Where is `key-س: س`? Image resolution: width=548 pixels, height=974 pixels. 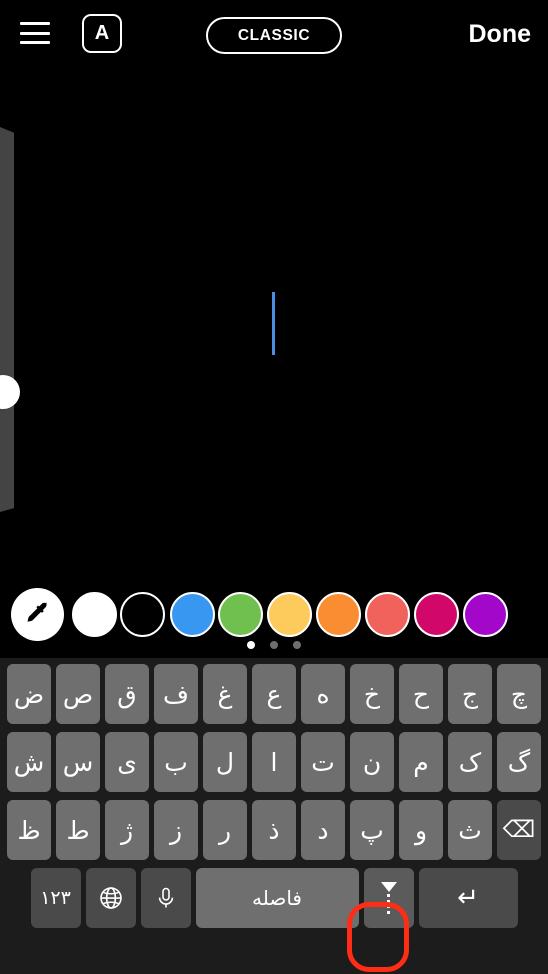
key-س: س is located at coordinates (78, 762).